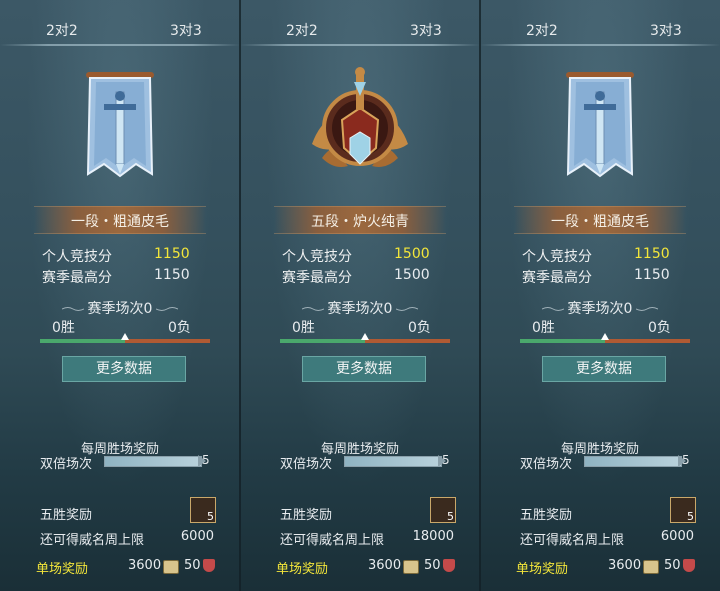 The width and height of the screenshot is (720, 591). I want to click on weekly-cap-value: 18000, so click(433, 536).